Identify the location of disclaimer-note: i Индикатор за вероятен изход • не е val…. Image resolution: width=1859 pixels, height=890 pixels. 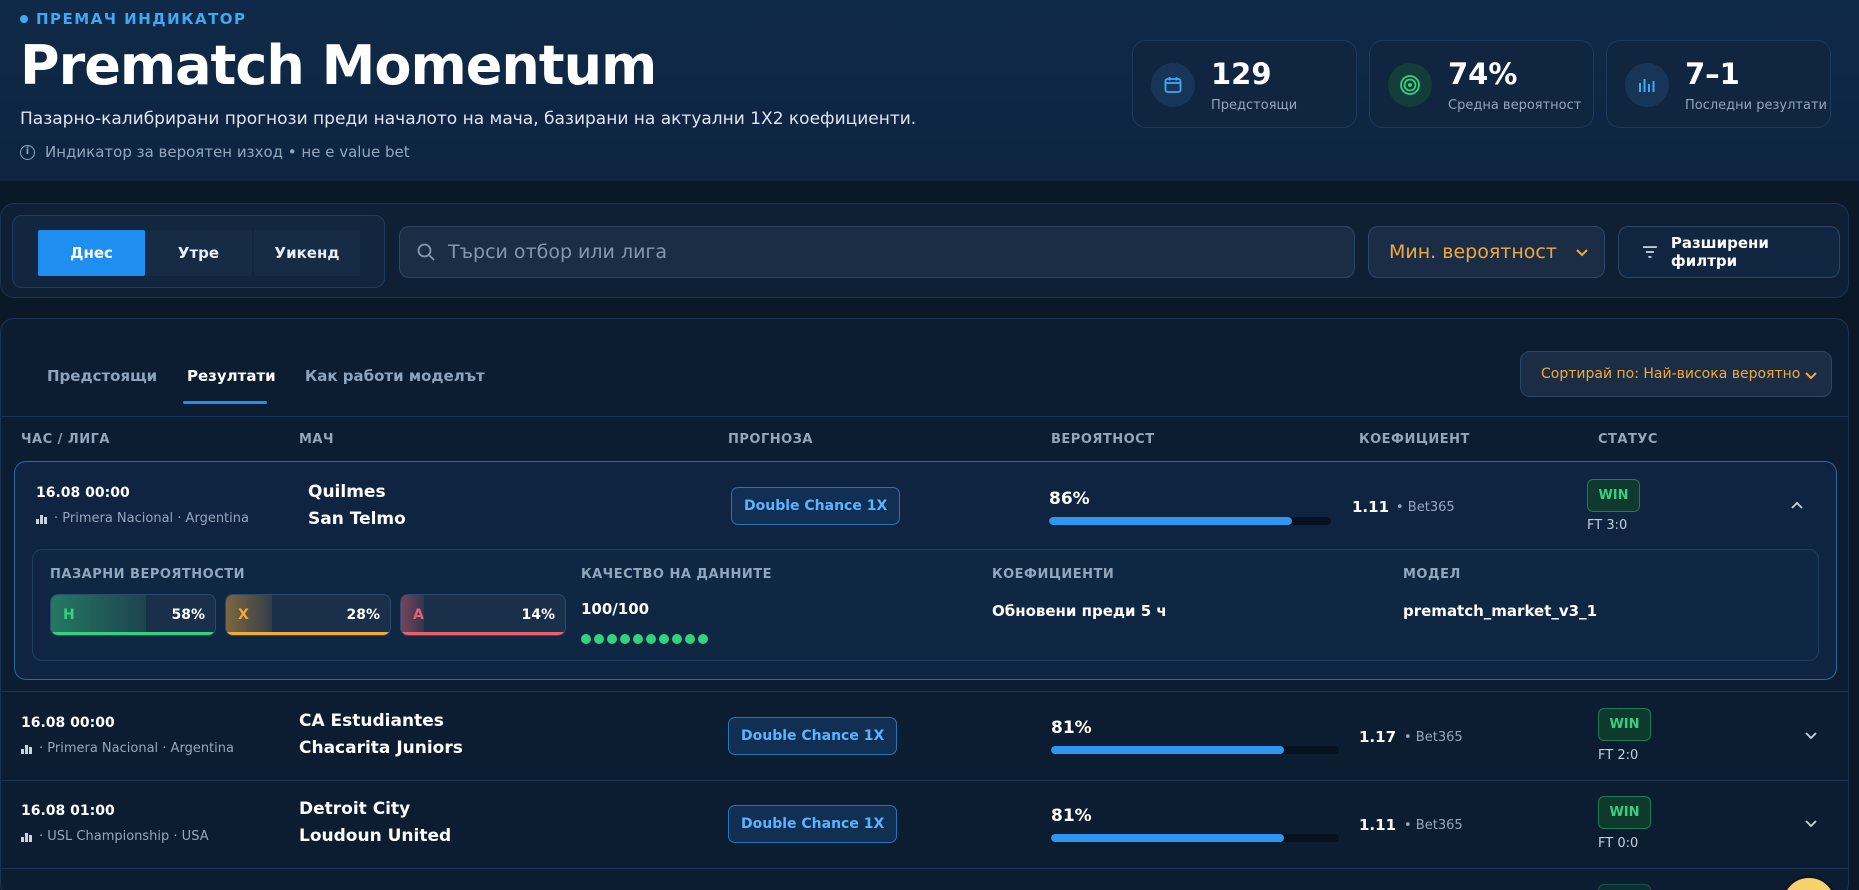
(215, 152).